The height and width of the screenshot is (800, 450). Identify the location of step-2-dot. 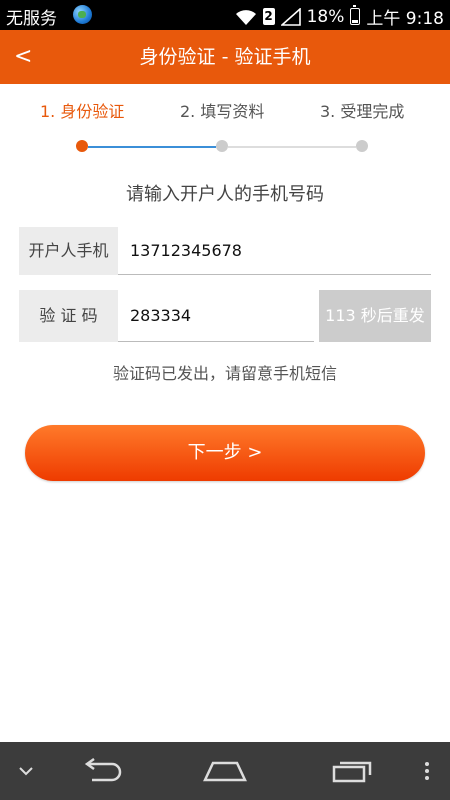
(222, 146).